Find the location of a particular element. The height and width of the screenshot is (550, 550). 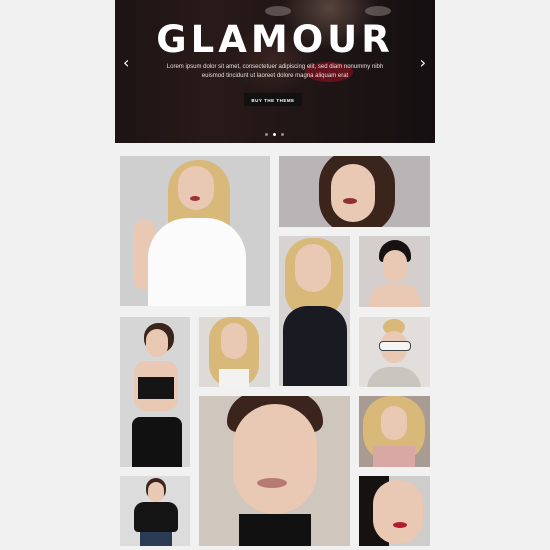

photo-curly-blonde is located at coordinates (394, 431).